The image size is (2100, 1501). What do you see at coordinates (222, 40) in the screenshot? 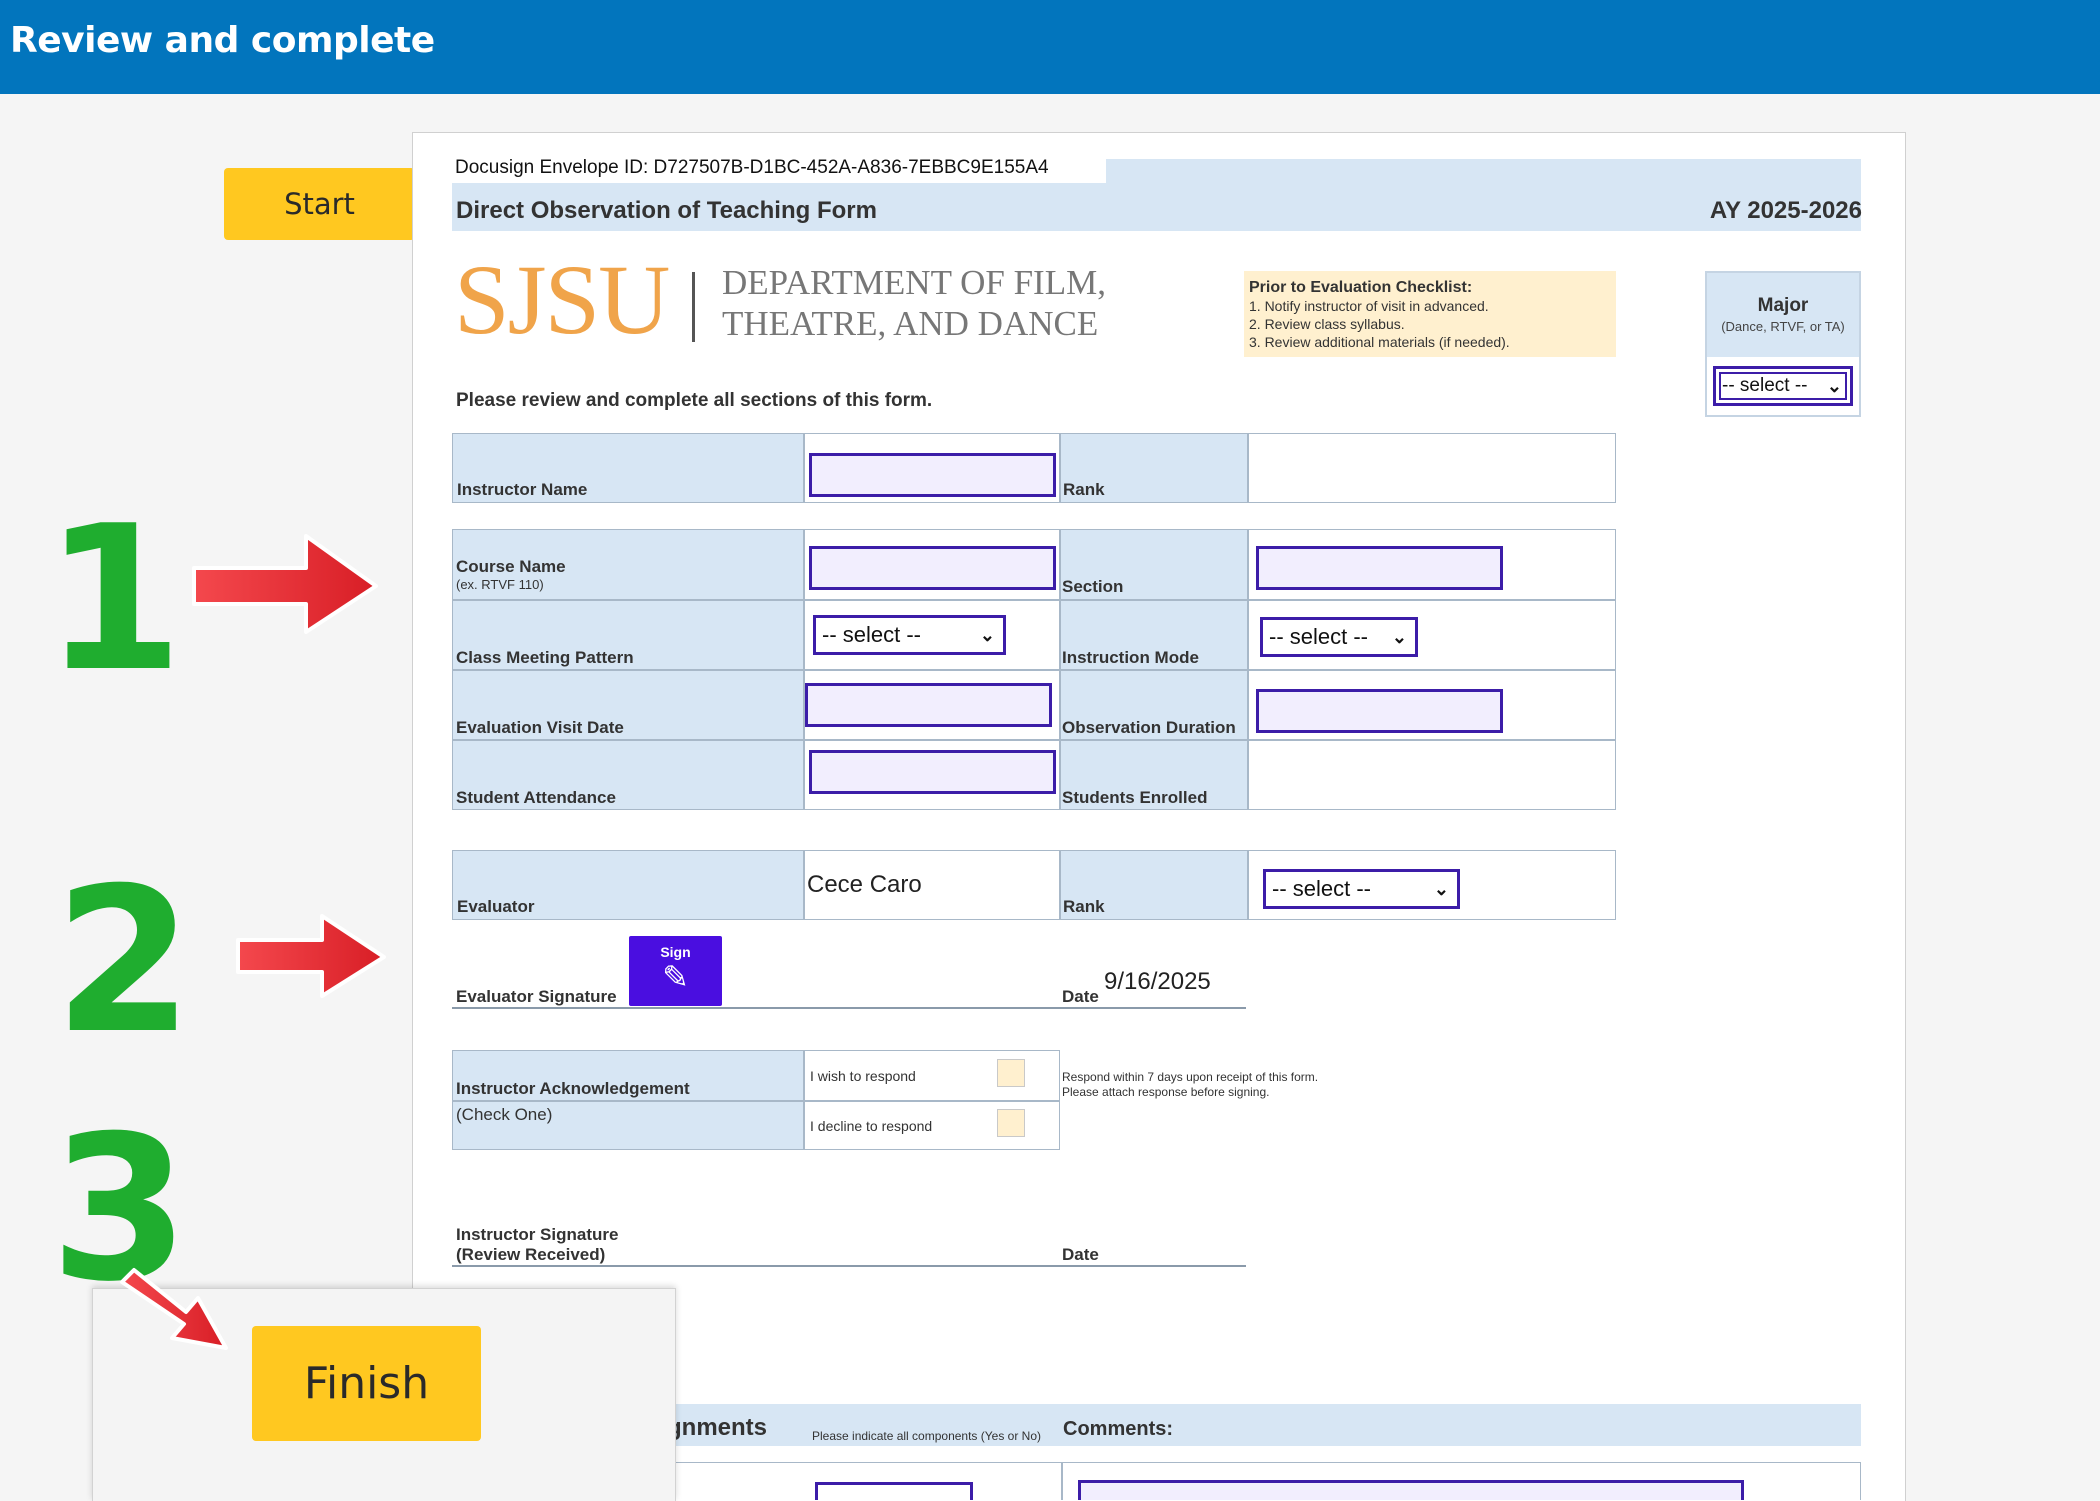
I see `page-title: Review and complete` at bounding box center [222, 40].